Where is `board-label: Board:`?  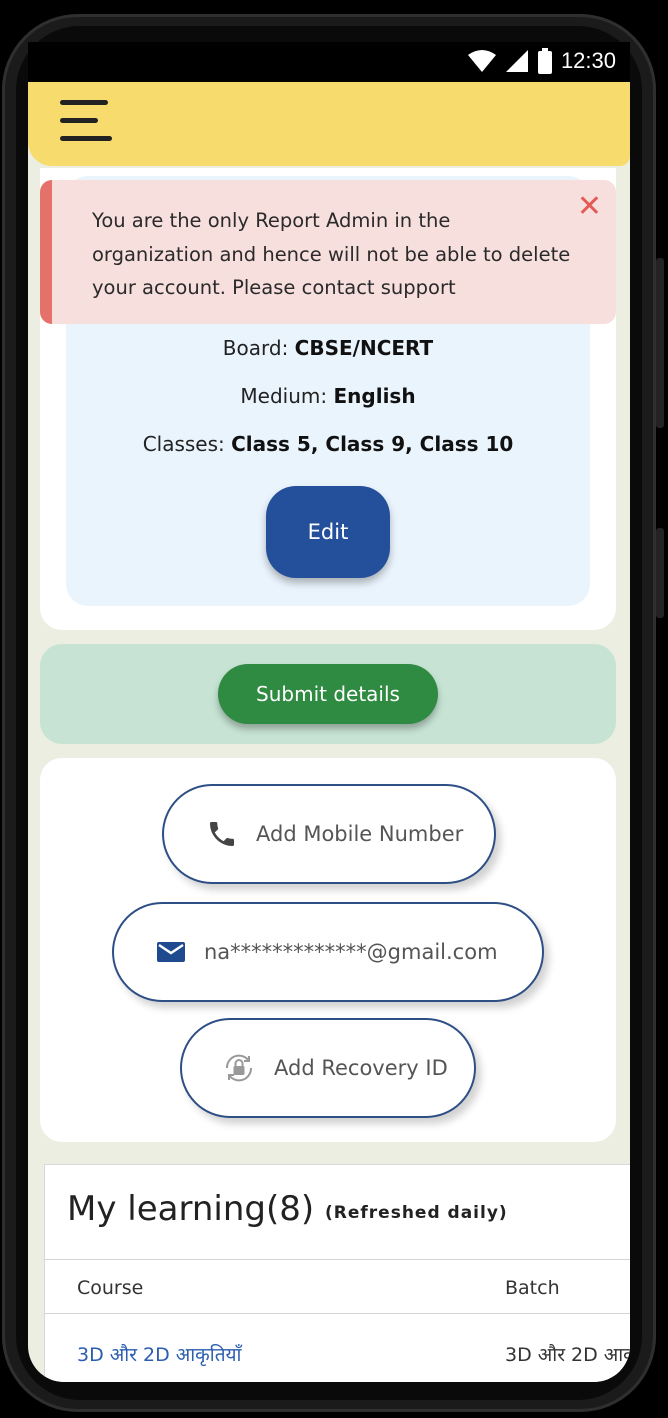
board-label: Board: is located at coordinates (258, 348).